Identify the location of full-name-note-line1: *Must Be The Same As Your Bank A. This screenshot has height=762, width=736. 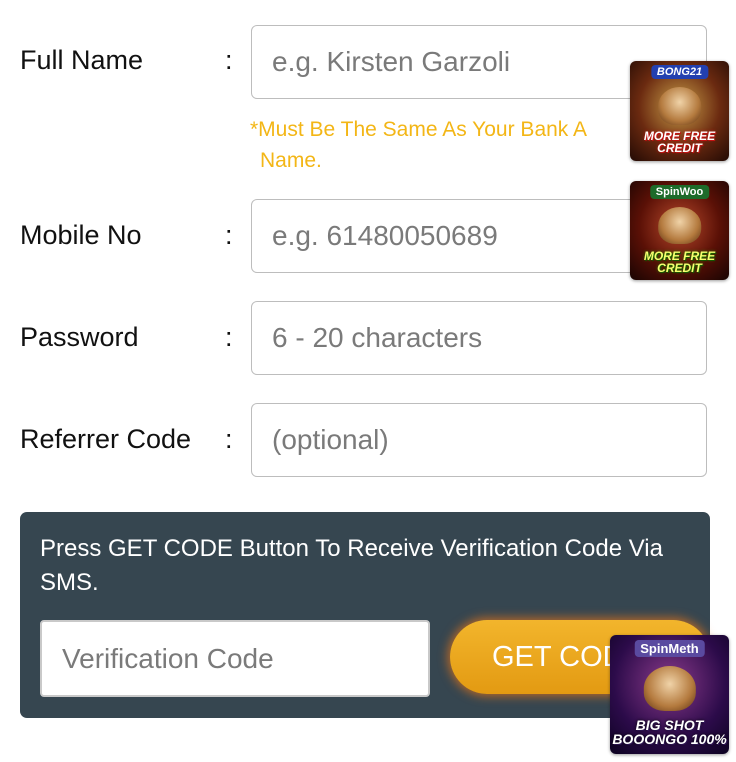
(418, 129).